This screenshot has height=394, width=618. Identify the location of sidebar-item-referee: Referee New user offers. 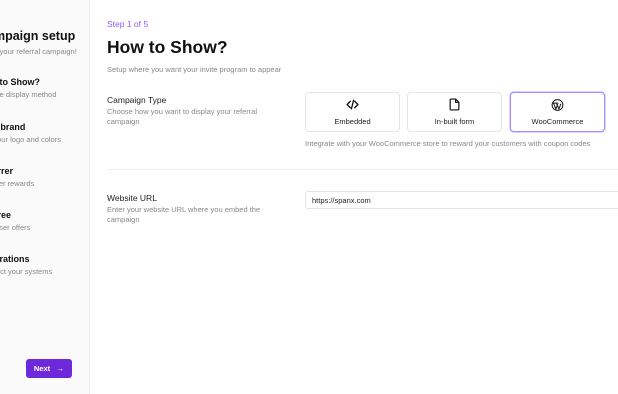
(15, 221).